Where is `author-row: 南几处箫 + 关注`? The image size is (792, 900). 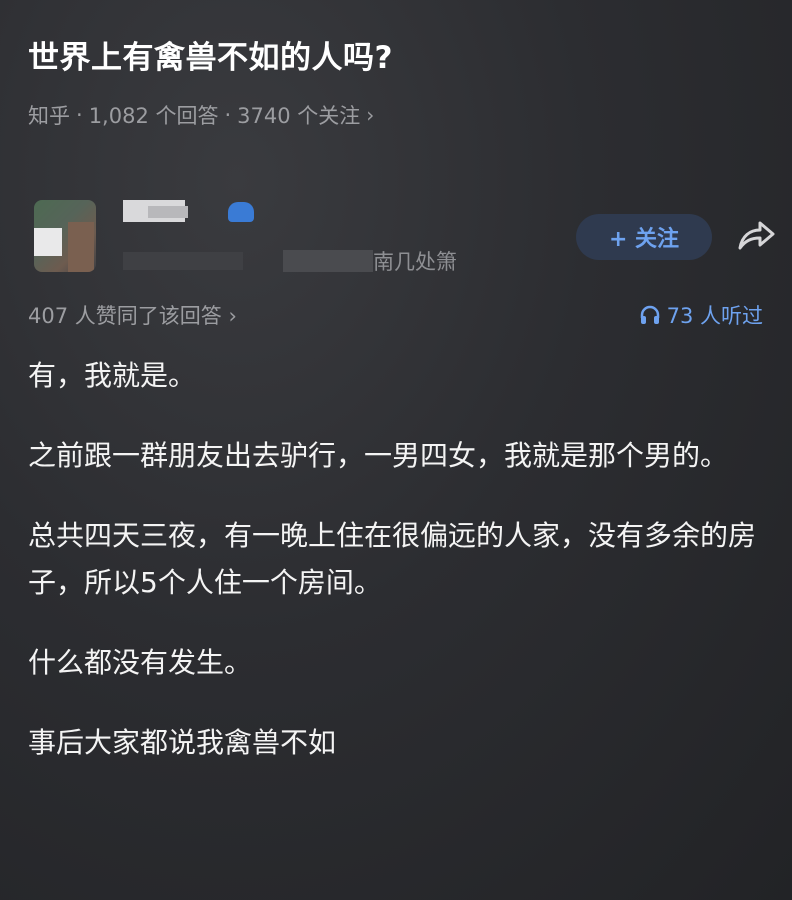
author-row: 南几处箫 + 关注 is located at coordinates (401, 241).